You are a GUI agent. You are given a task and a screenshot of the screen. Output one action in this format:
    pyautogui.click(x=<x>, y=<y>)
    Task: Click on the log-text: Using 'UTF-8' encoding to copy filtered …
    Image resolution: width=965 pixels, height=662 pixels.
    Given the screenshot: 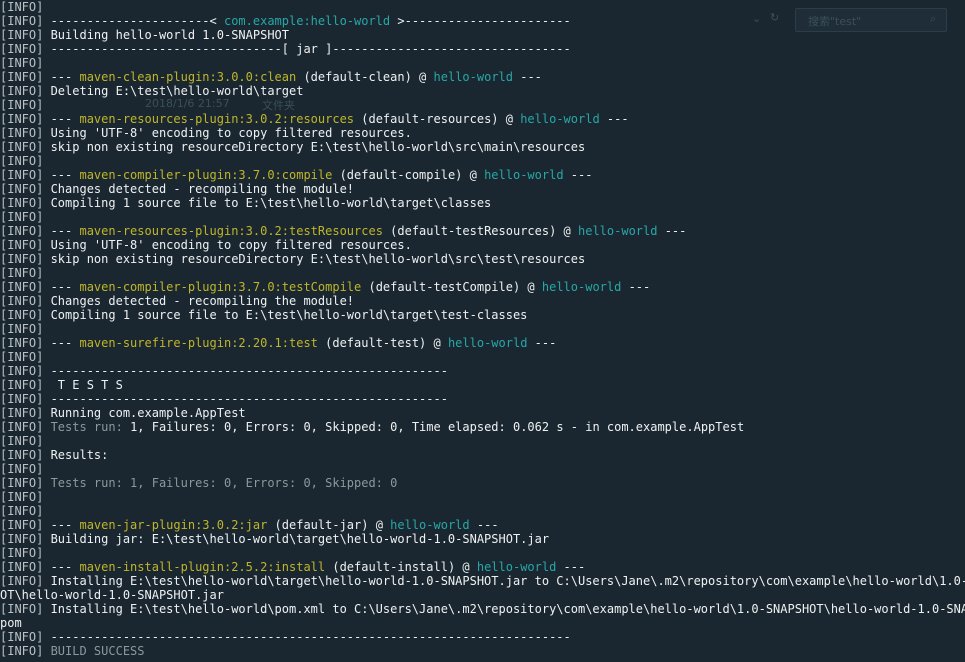 What is the action you would take?
    pyautogui.click(x=231, y=245)
    